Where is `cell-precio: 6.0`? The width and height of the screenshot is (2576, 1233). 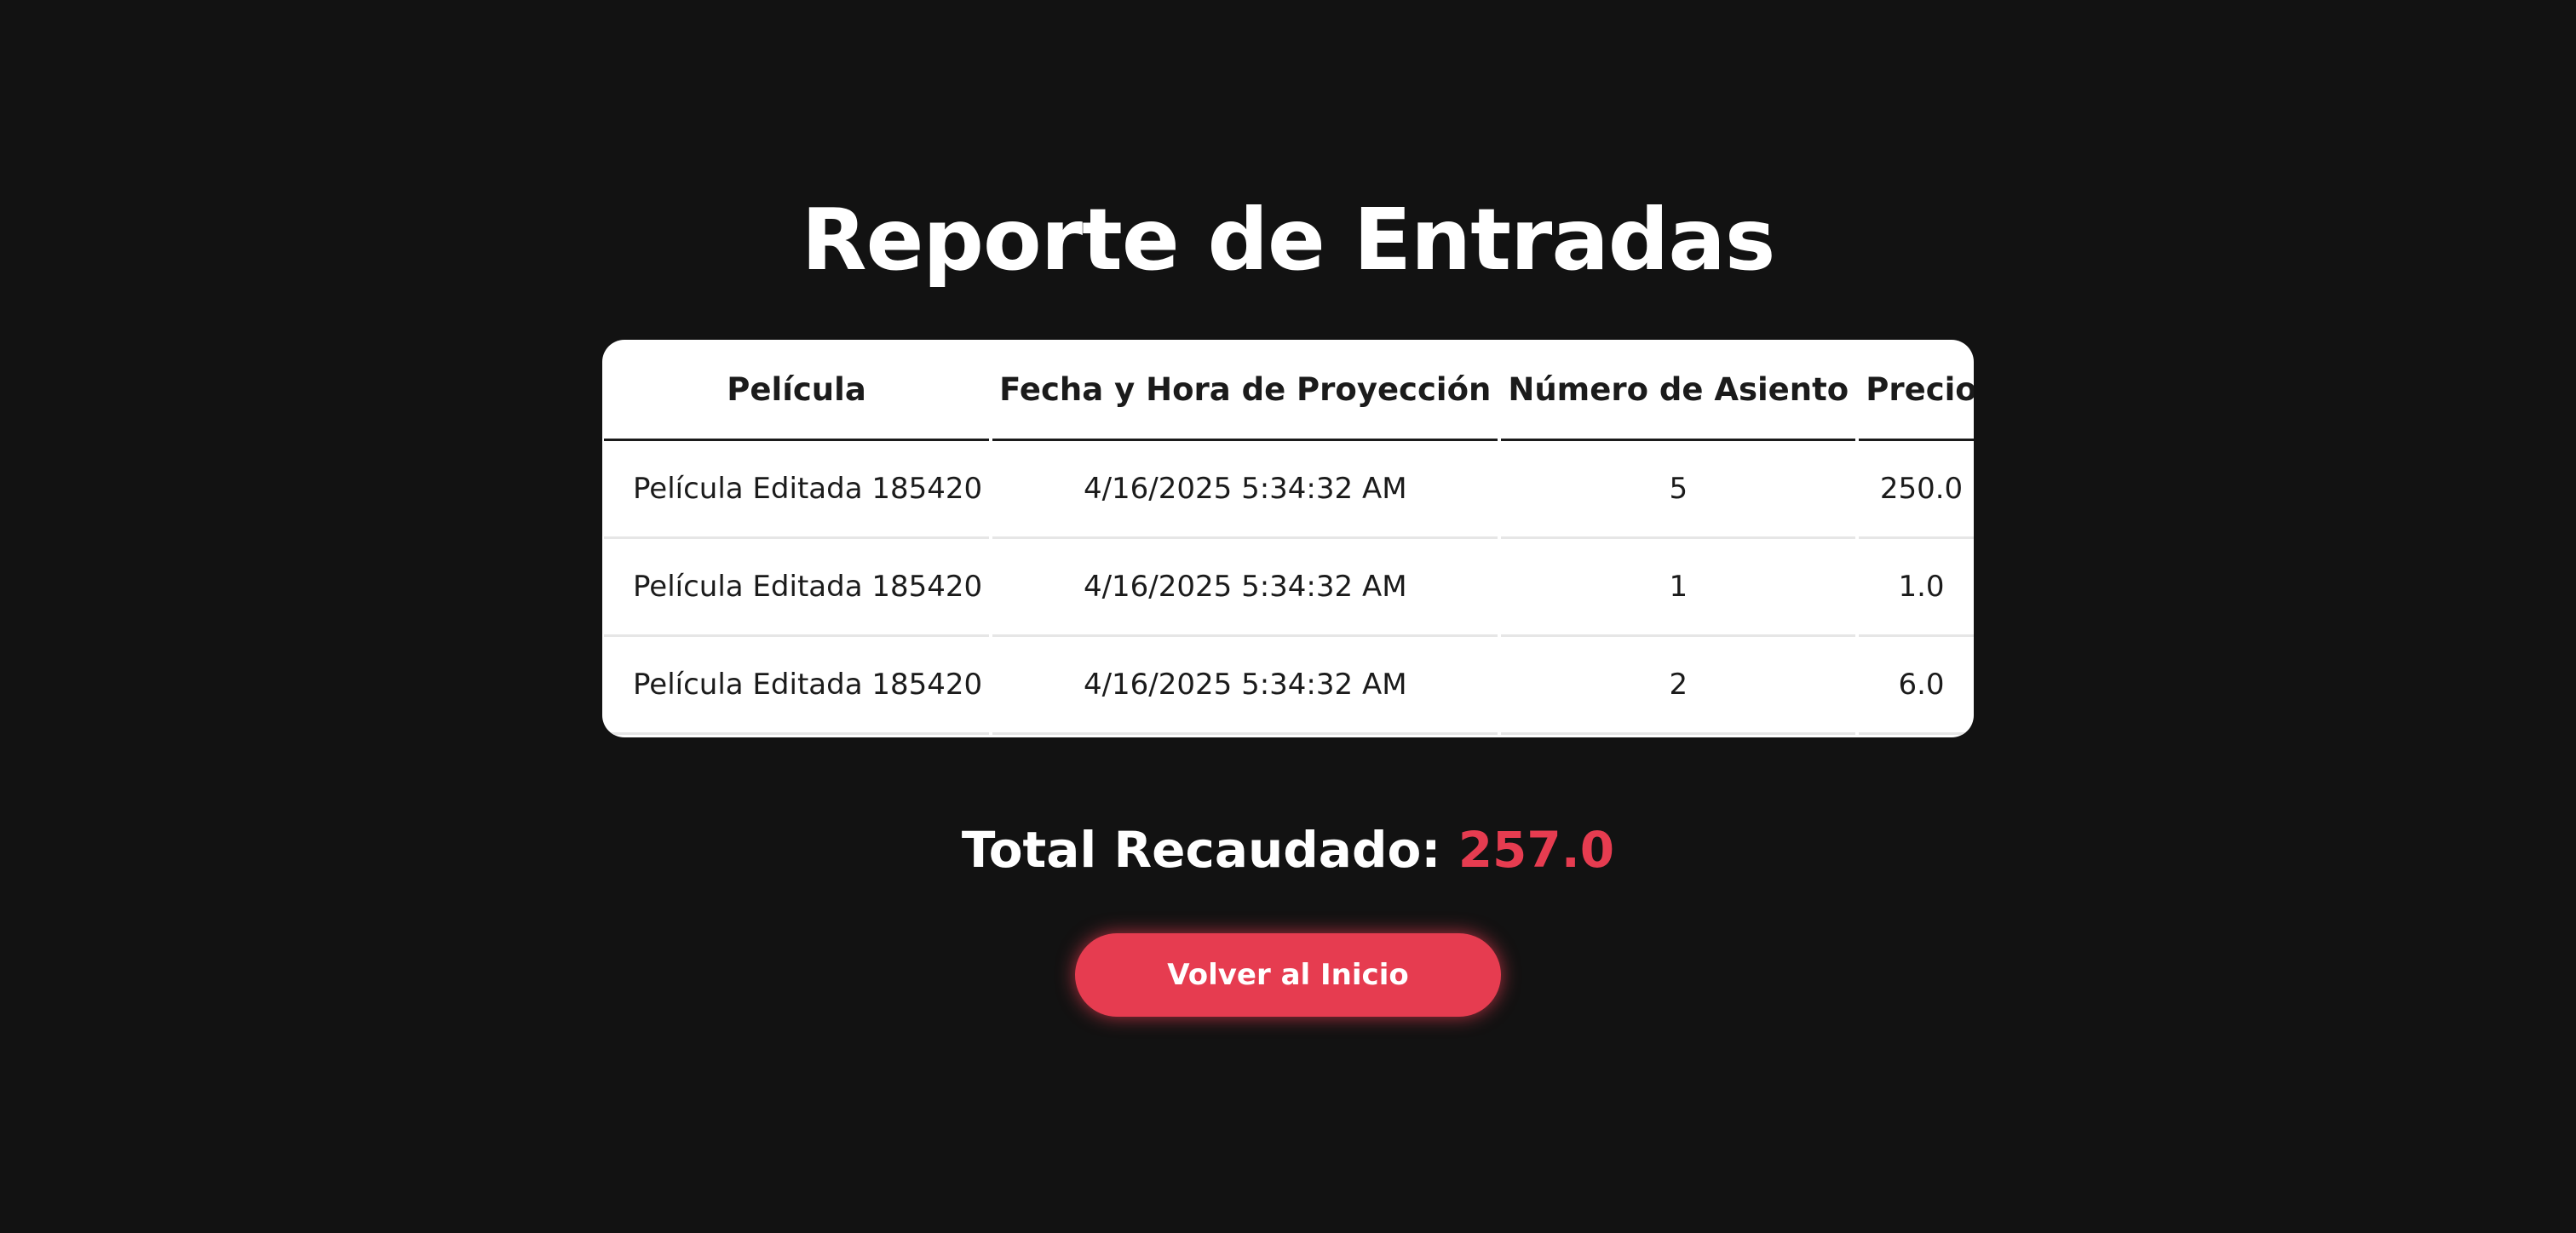 cell-precio: 6.0 is located at coordinates (1916, 686).